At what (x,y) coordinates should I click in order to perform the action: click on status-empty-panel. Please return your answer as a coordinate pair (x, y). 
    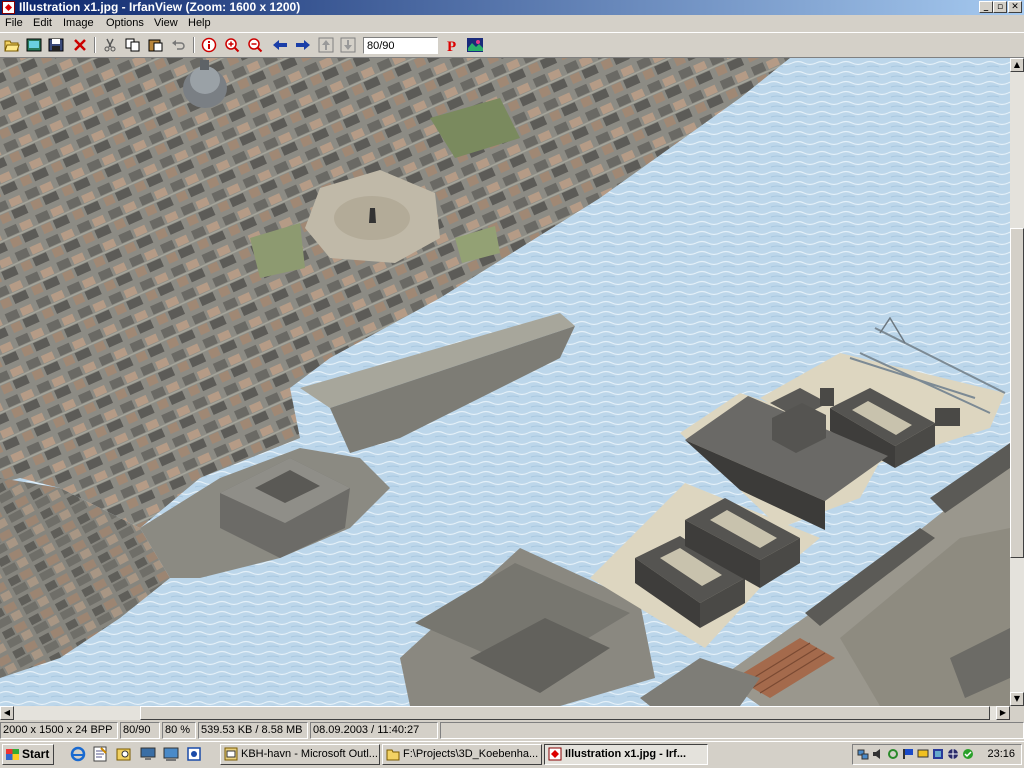
    Looking at the image, I should click on (732, 730).